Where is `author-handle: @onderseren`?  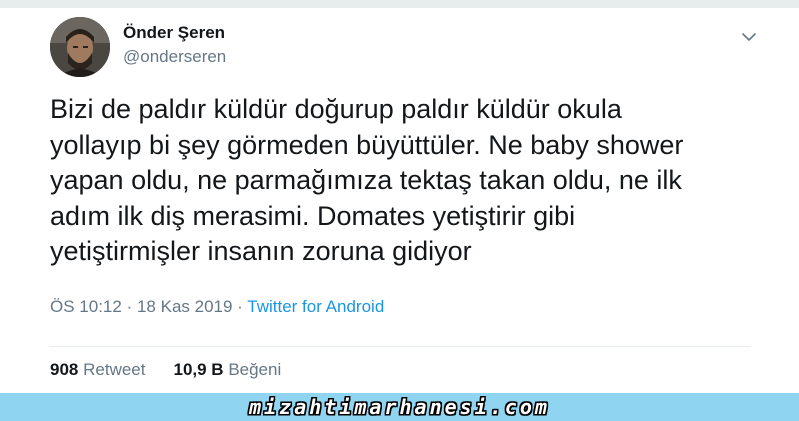 author-handle: @onderseren is located at coordinates (174, 57).